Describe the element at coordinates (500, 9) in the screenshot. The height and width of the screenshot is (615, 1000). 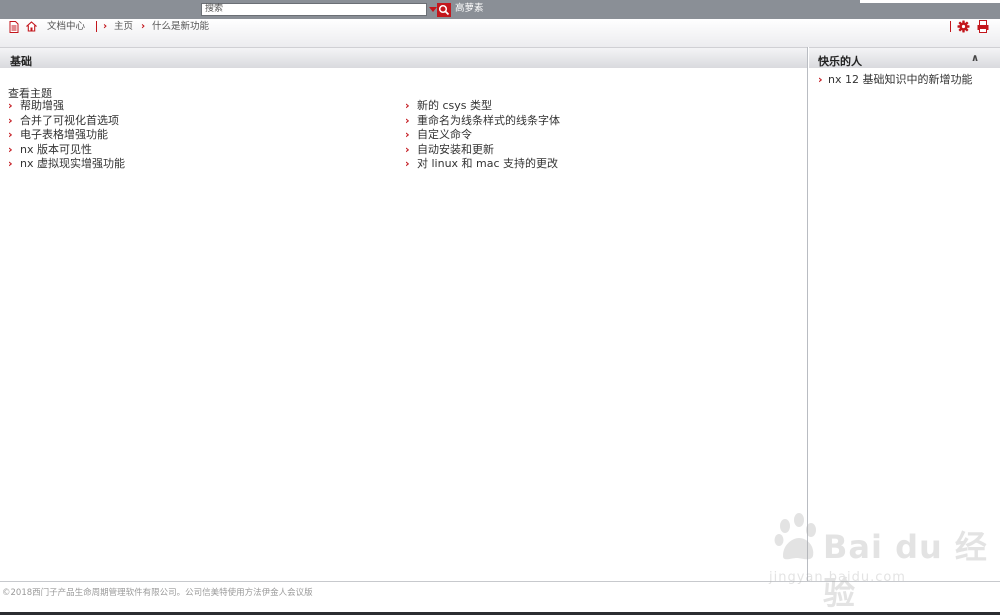
I see `top-search-bar: 搜索 高萝素` at that location.